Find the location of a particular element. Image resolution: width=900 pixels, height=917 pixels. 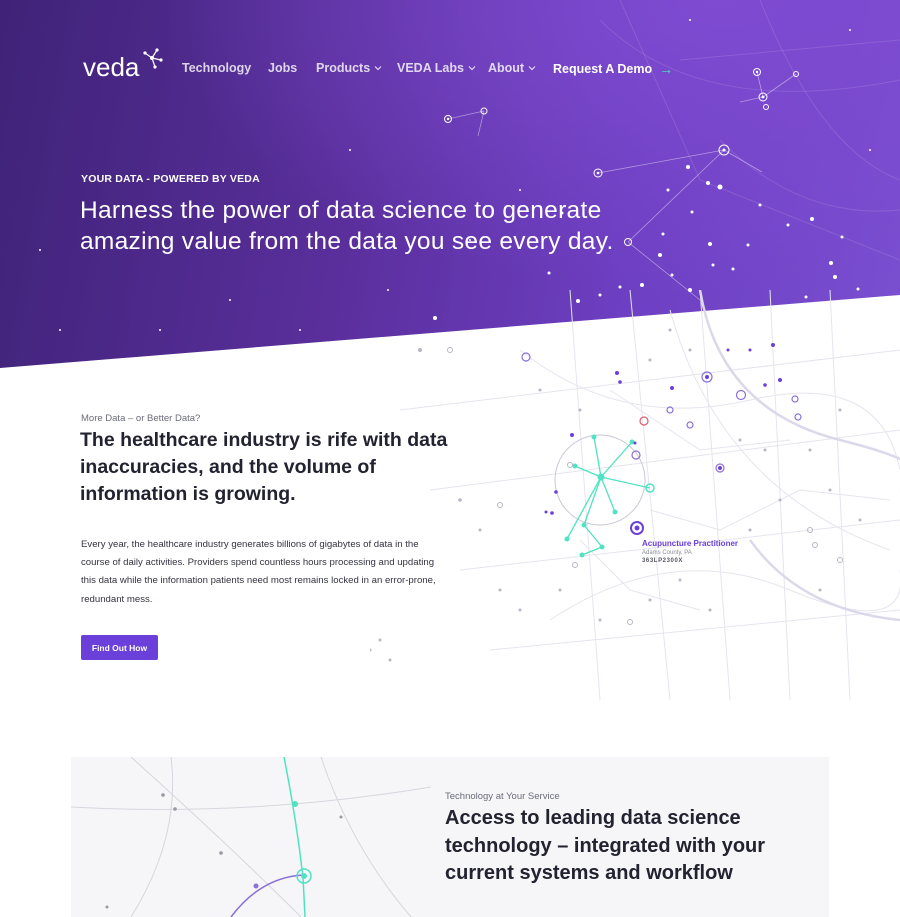

provider-code: 363LP2300X is located at coordinates (663, 561).